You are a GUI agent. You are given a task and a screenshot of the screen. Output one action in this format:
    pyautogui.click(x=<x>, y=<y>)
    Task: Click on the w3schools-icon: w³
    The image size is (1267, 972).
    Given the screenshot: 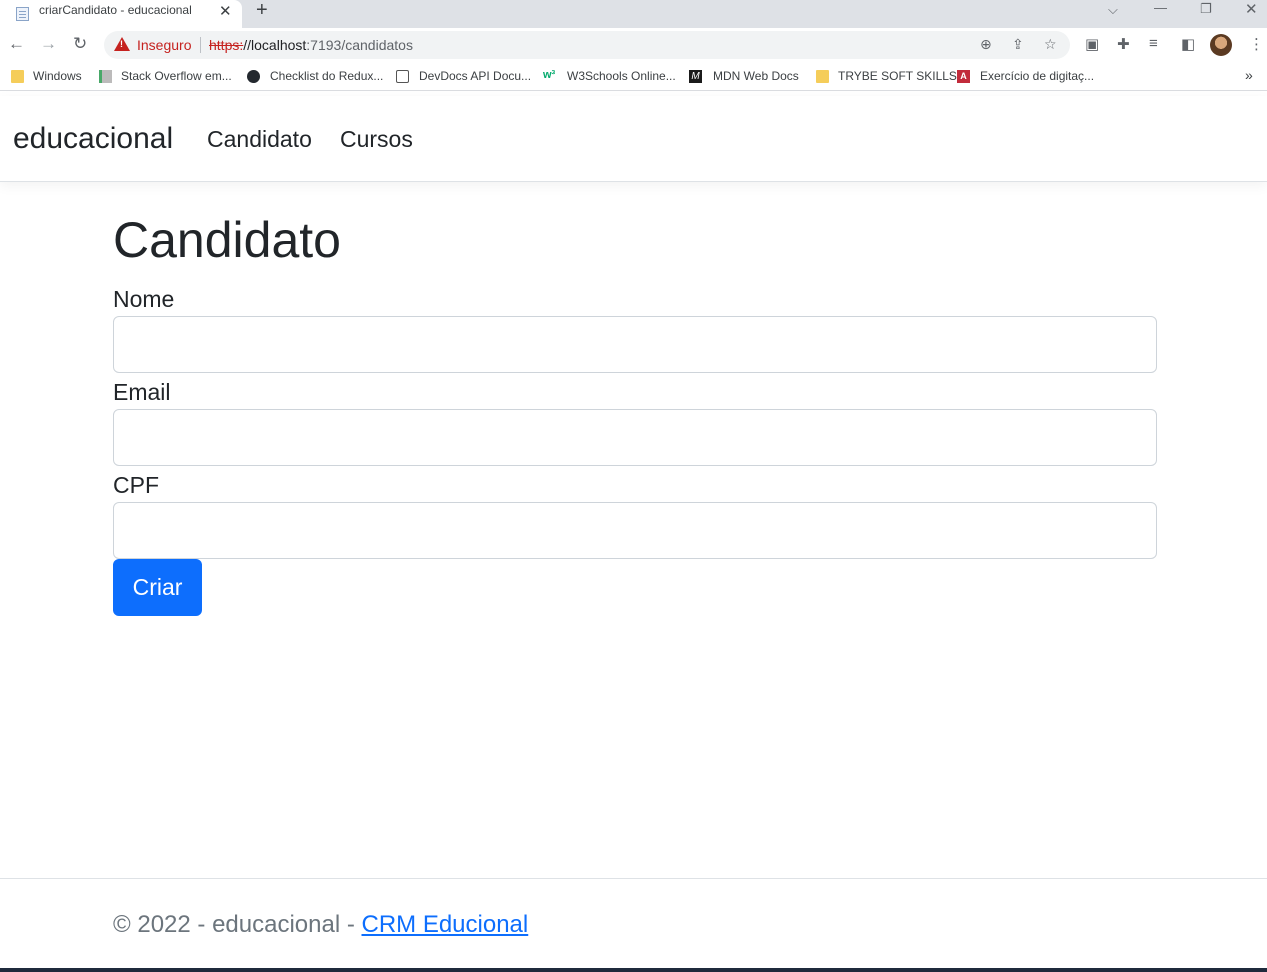 What is the action you would take?
    pyautogui.click(x=549, y=75)
    